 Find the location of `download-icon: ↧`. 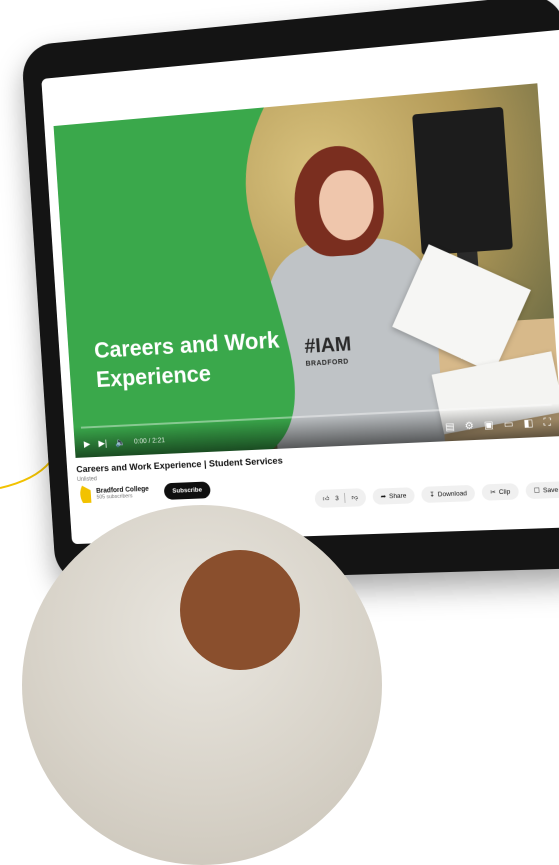

download-icon: ↧ is located at coordinates (432, 495).